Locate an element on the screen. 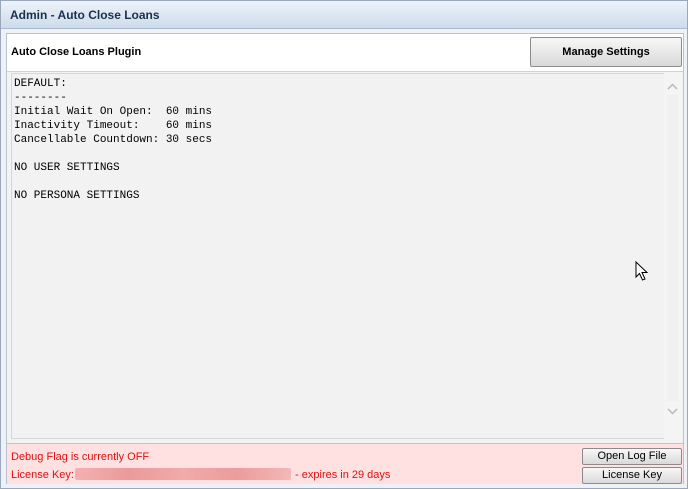  settings-line: Cancellable Countdown: 30 secs is located at coordinates (113, 140).